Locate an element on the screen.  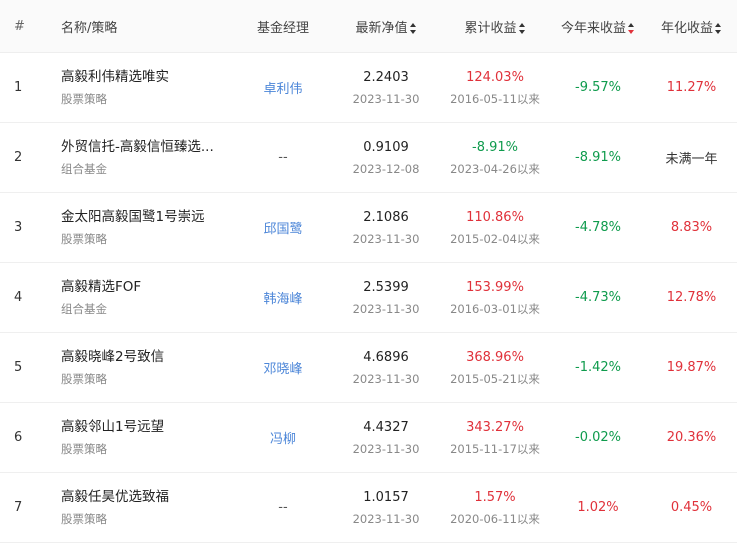
row-name-cell: 外贸信托-高毅信恒臻选... 组合基金 is located at coordinates (141, 157).